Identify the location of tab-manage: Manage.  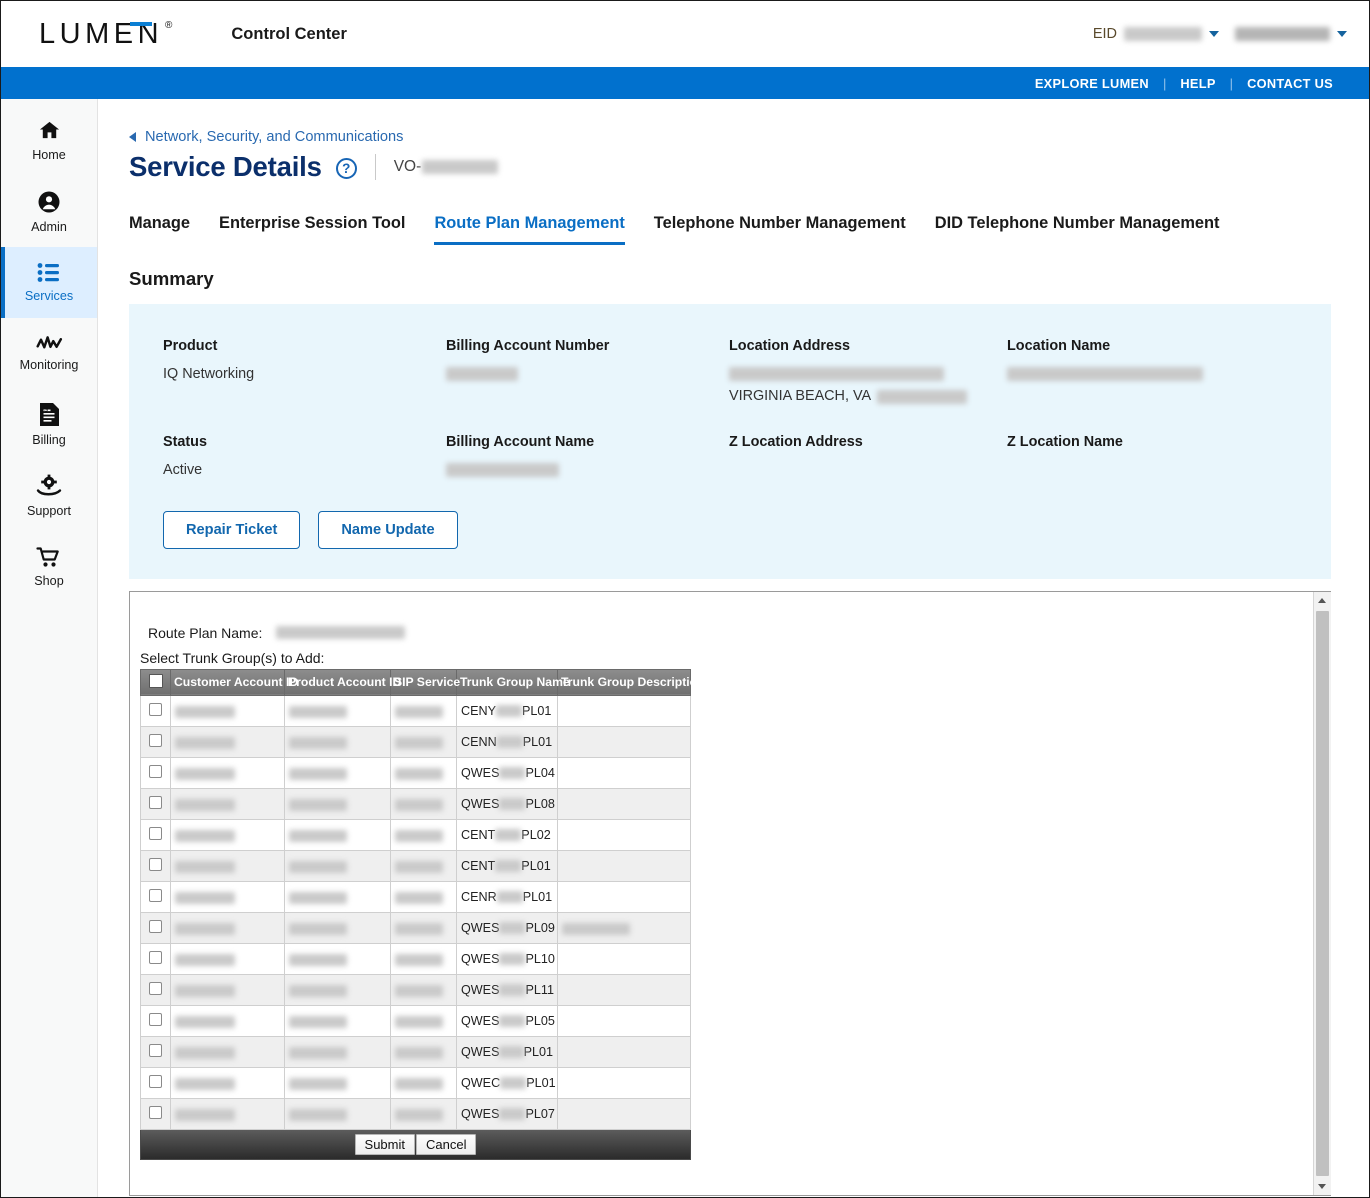
(159, 229).